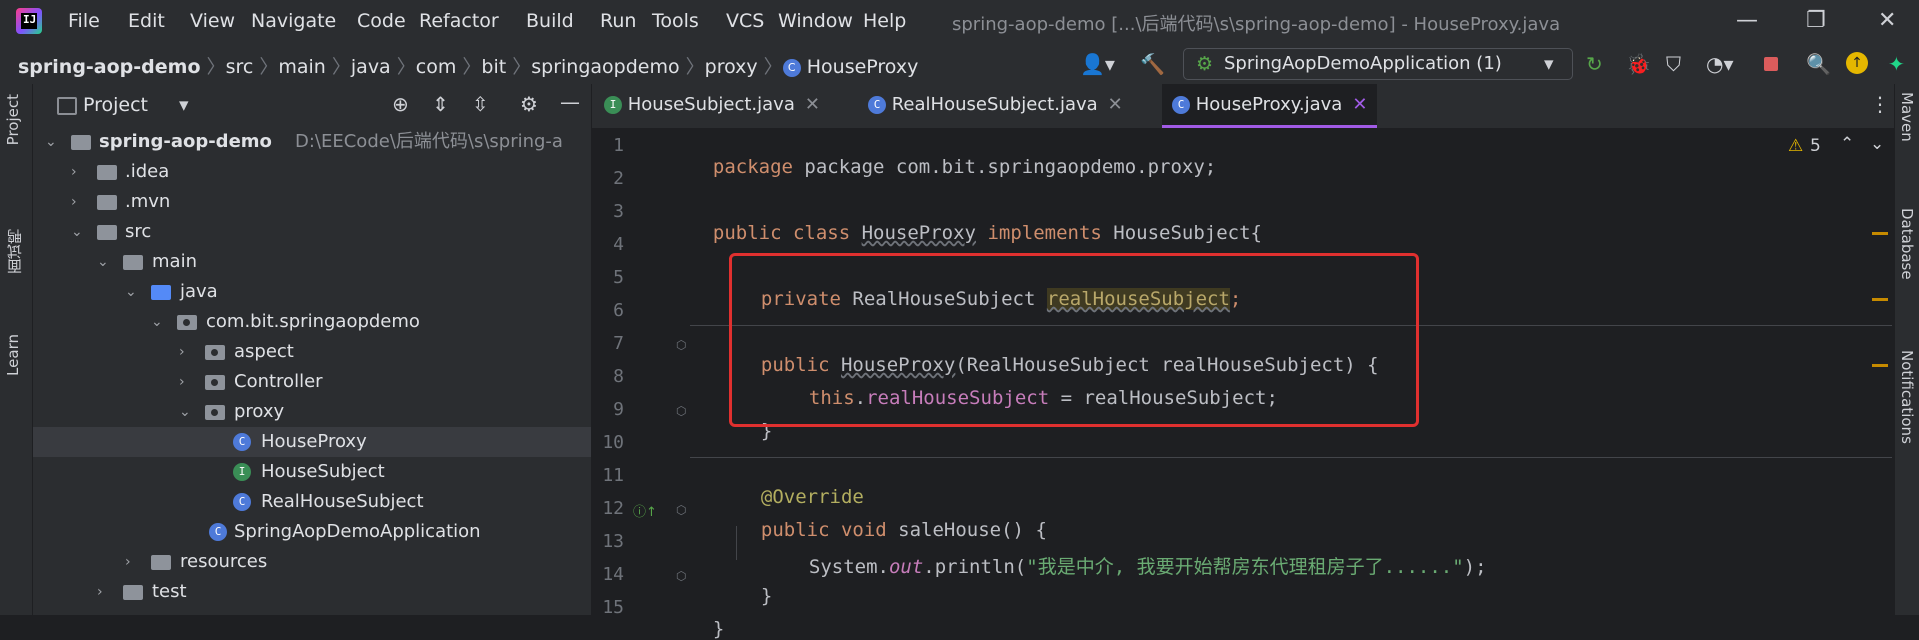 This screenshot has height=640, width=1919. What do you see at coordinates (242, 472) in the screenshot?
I see `interface-icon: I` at bounding box center [242, 472].